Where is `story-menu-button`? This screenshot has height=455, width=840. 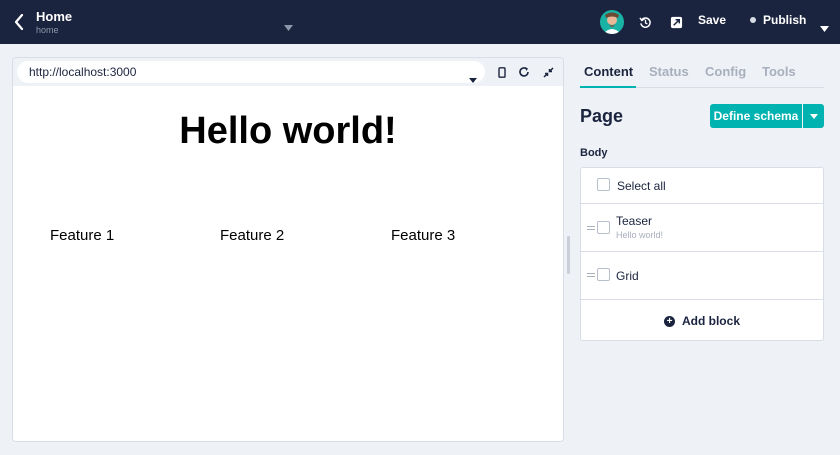 story-menu-button is located at coordinates (288, 27).